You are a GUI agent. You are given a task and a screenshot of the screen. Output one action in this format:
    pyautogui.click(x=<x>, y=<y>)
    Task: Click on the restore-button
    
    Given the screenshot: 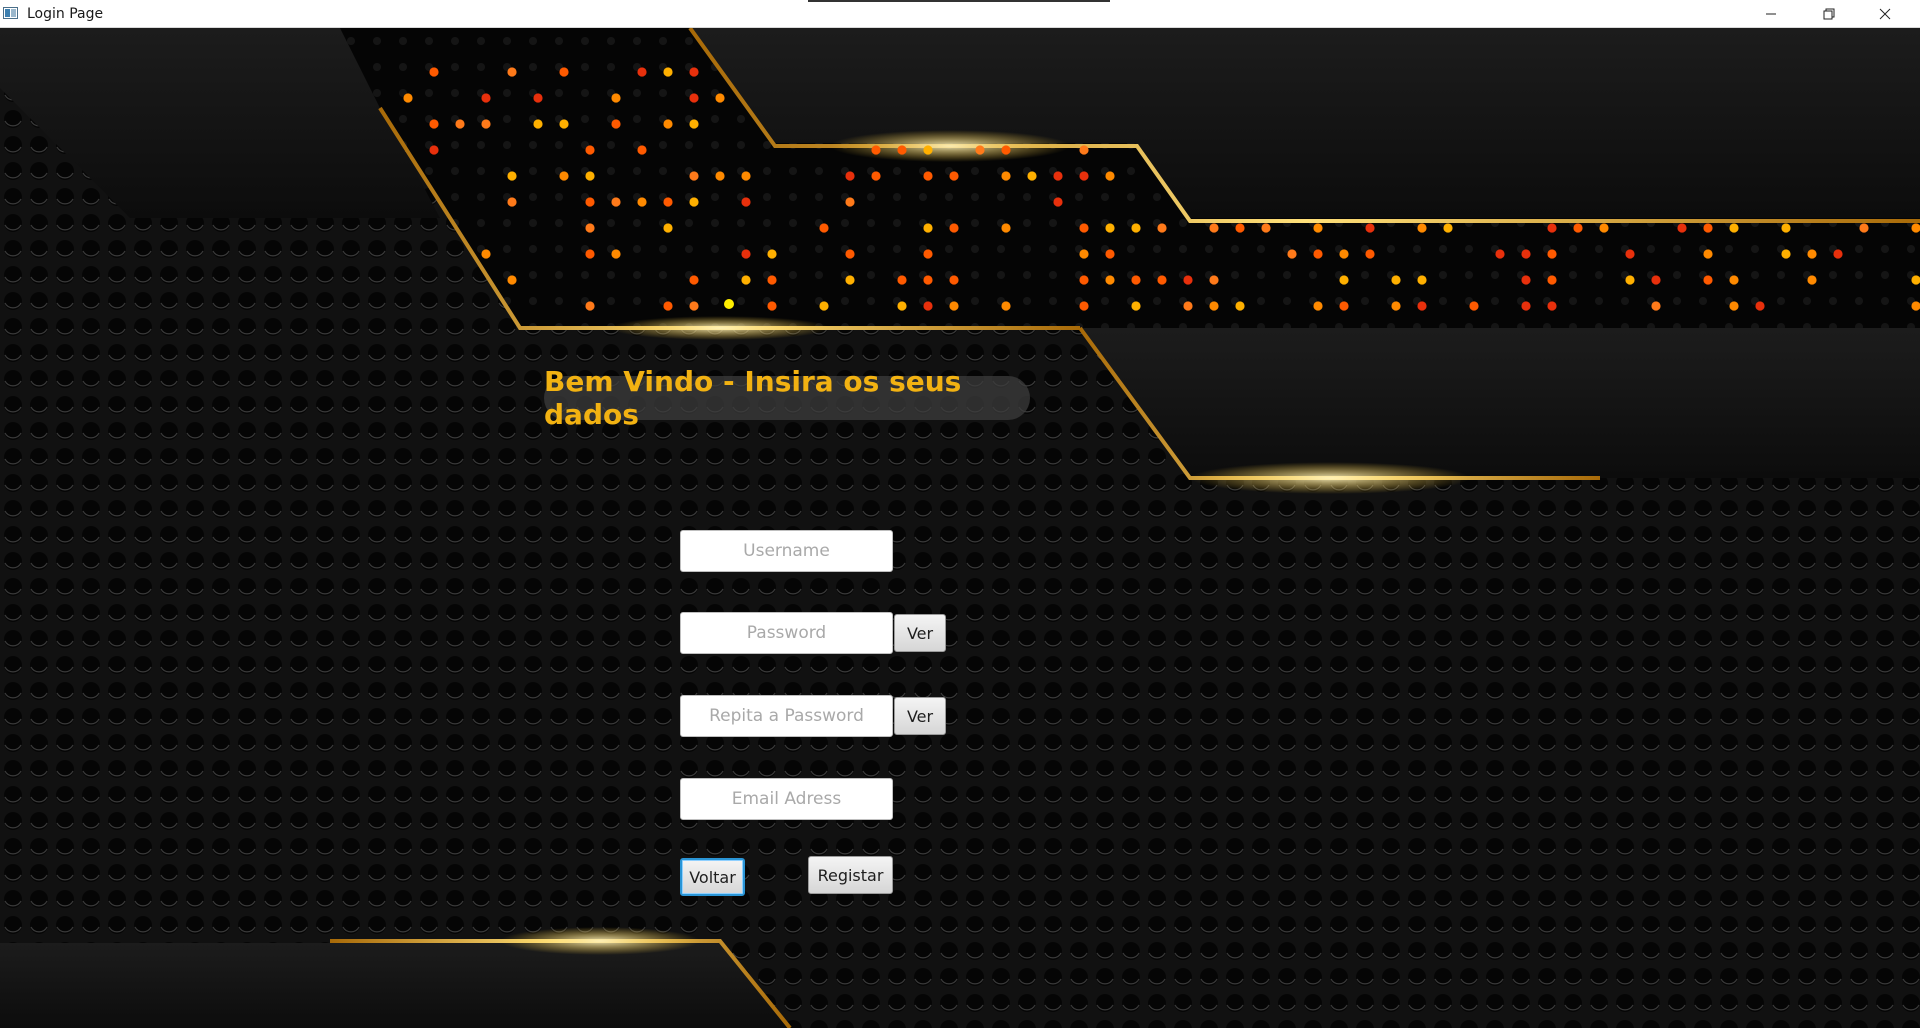 What is the action you would take?
    pyautogui.click(x=1829, y=14)
    